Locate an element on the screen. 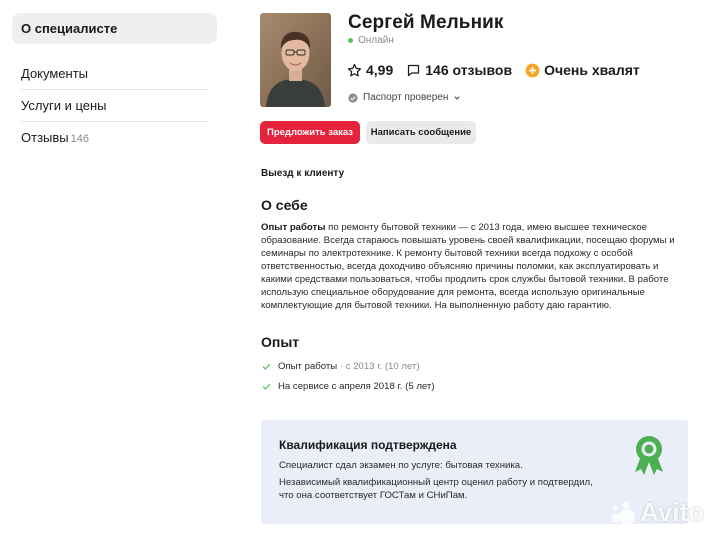  rating: 4,99 is located at coordinates (370, 70).